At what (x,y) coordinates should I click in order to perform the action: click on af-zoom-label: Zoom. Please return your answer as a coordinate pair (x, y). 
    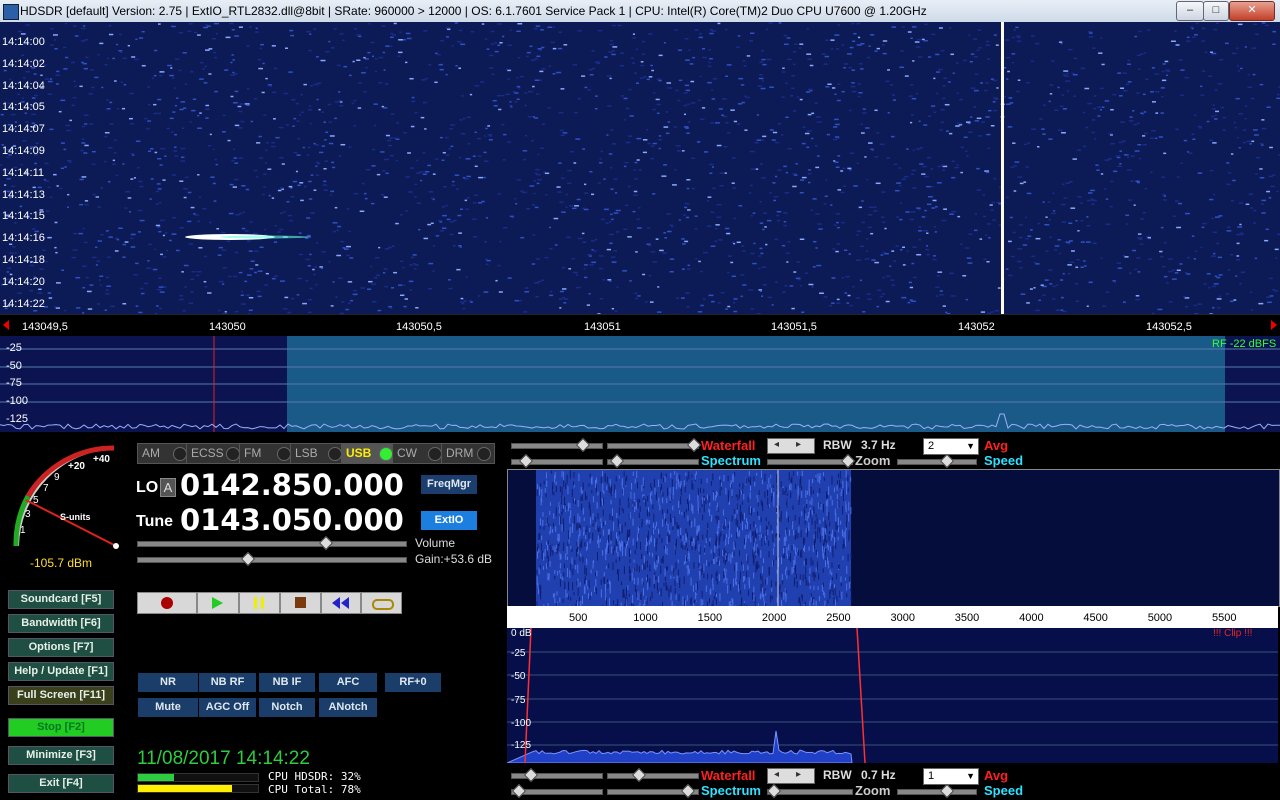
    Looking at the image, I should click on (873, 790).